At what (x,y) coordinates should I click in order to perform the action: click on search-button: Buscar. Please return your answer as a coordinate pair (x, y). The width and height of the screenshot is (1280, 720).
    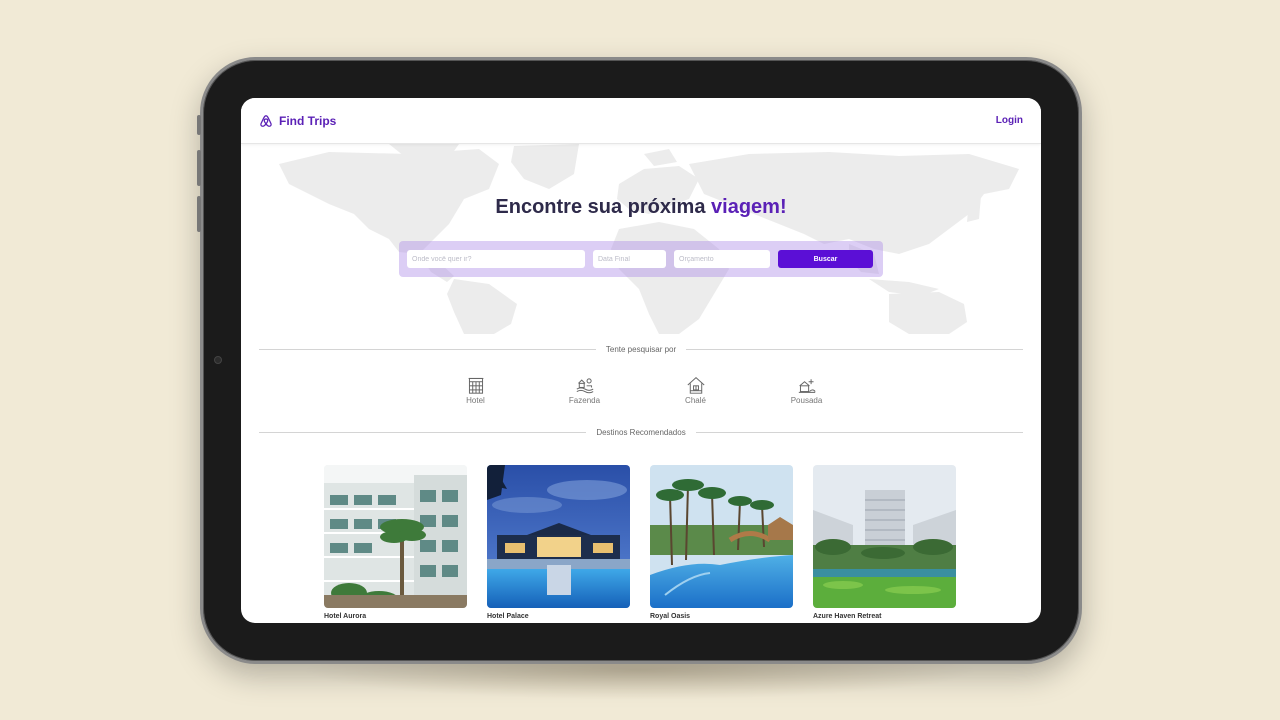
    Looking at the image, I should click on (825, 259).